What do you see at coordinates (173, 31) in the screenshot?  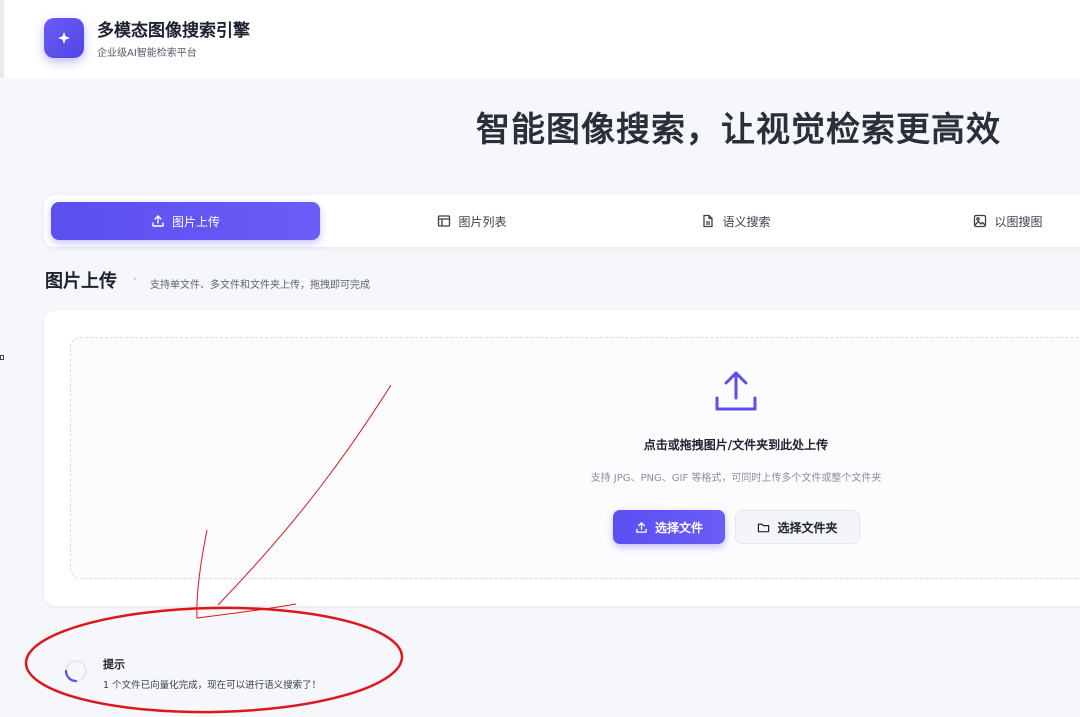 I see `app-title: 多模态图像搜索引擎` at bounding box center [173, 31].